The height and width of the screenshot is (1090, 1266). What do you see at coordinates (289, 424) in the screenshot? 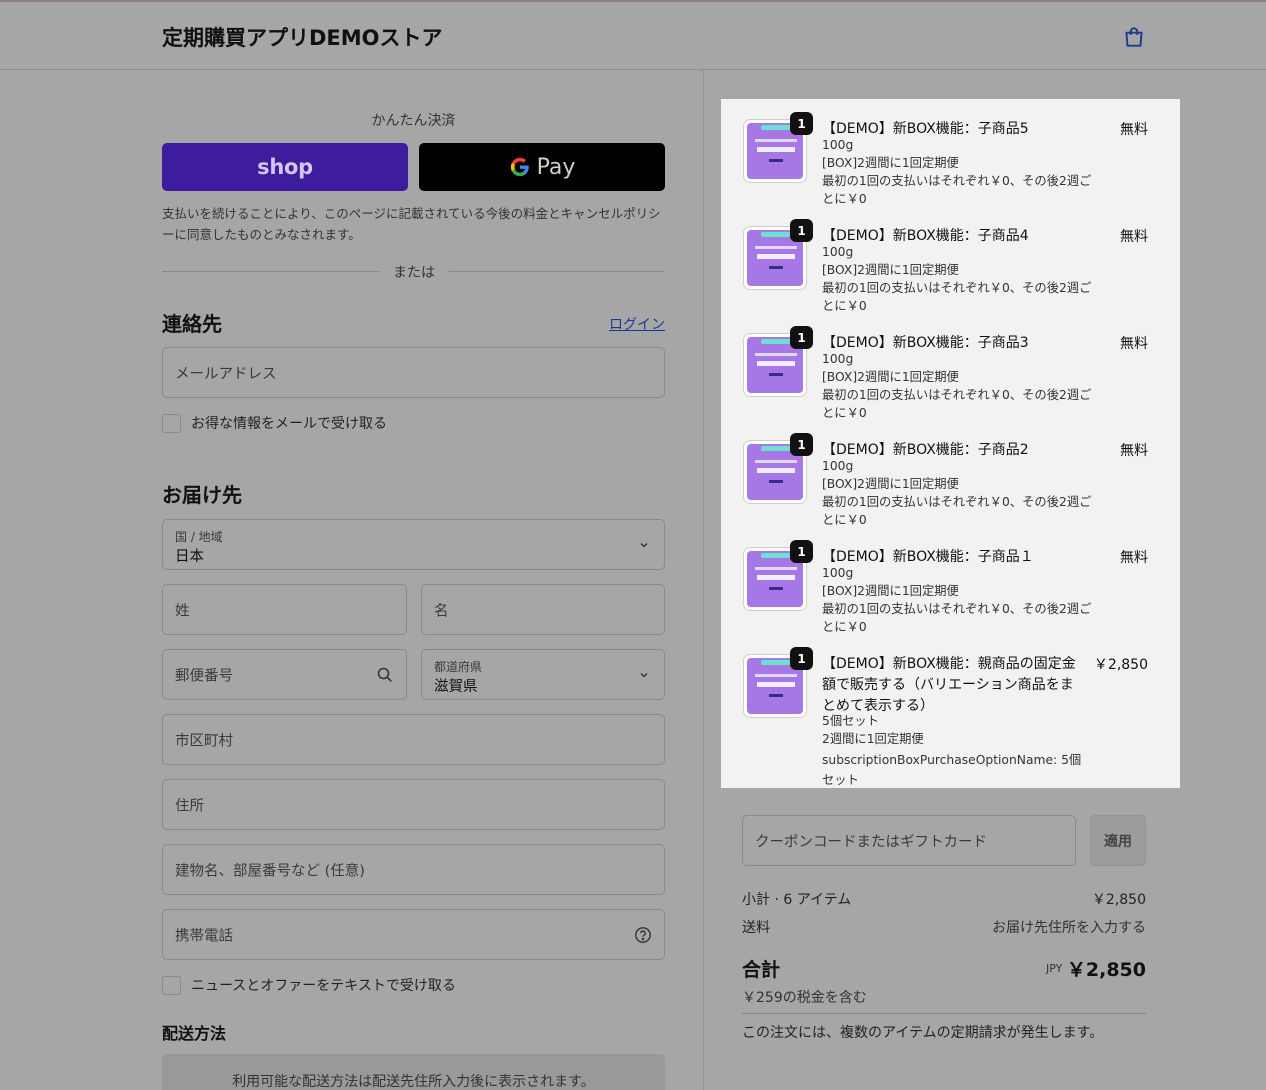
I see `newsletter-label: お得な情報をメールで受け取る` at bounding box center [289, 424].